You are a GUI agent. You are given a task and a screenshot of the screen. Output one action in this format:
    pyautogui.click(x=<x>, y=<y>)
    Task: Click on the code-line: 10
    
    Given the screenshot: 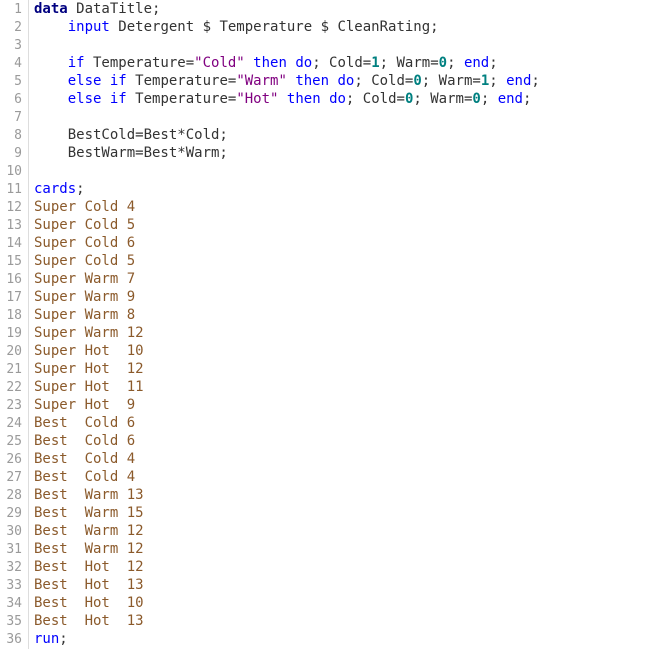 What is the action you would take?
    pyautogui.click(x=17, y=171)
    